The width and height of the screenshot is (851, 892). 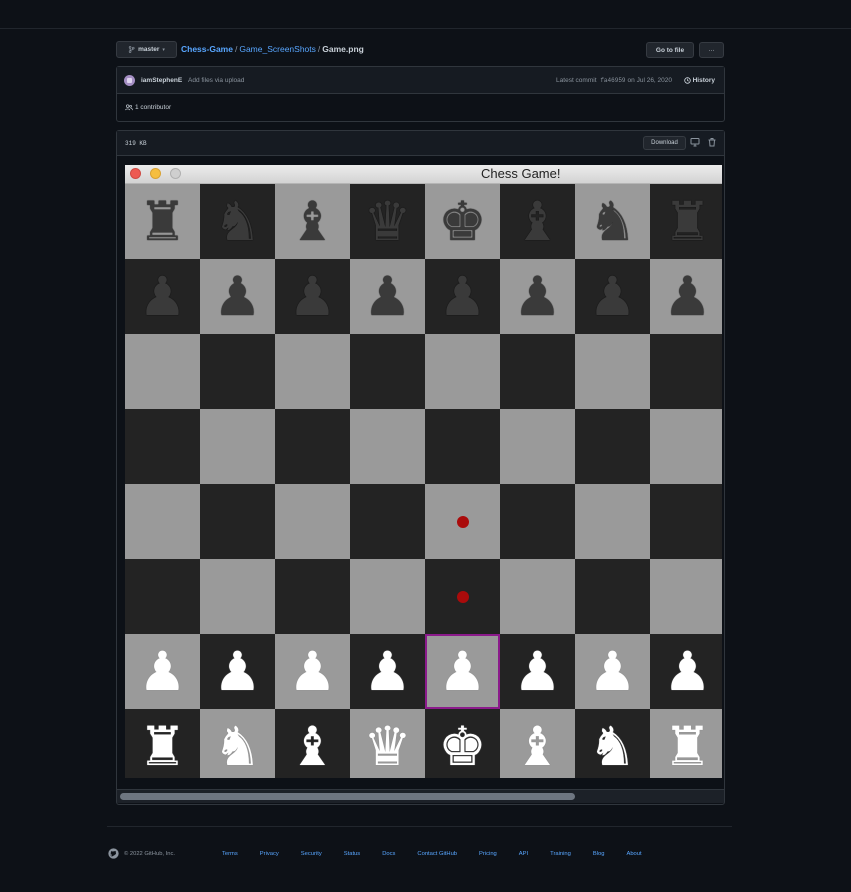 What do you see at coordinates (560, 854) in the screenshot?
I see `footer-link-training: Training` at bounding box center [560, 854].